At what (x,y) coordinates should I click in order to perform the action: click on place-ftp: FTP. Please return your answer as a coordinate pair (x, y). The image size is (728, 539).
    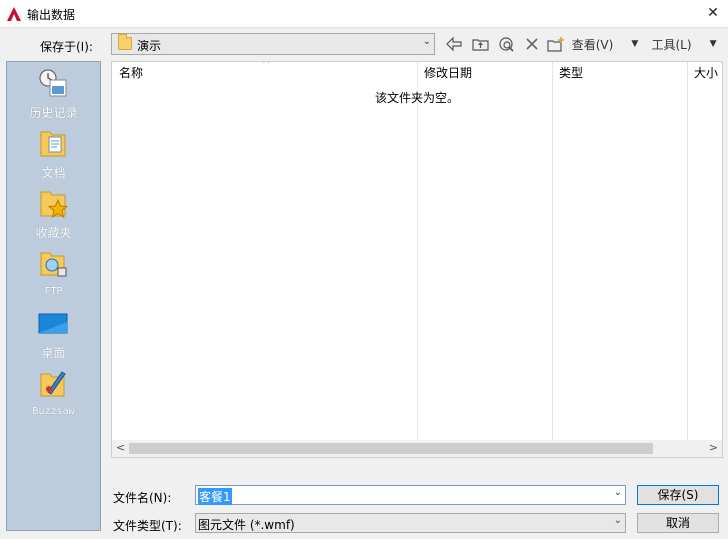
    Looking at the image, I should click on (53, 274).